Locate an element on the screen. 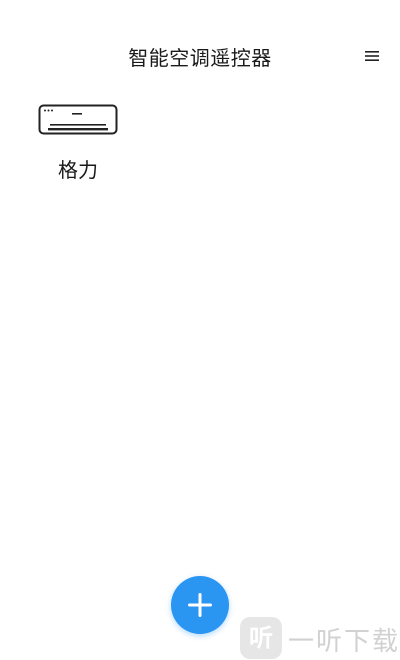 This screenshot has height=660, width=400. air-conditioner-icon is located at coordinates (78, 119).